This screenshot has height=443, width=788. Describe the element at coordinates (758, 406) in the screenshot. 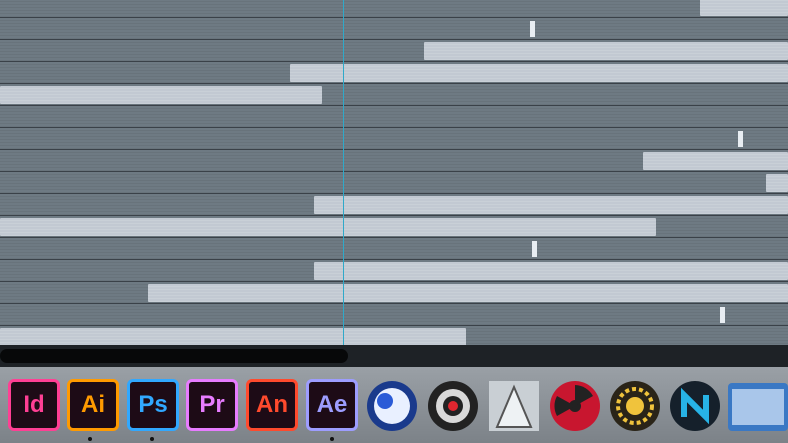

I see `rf-icon` at that location.